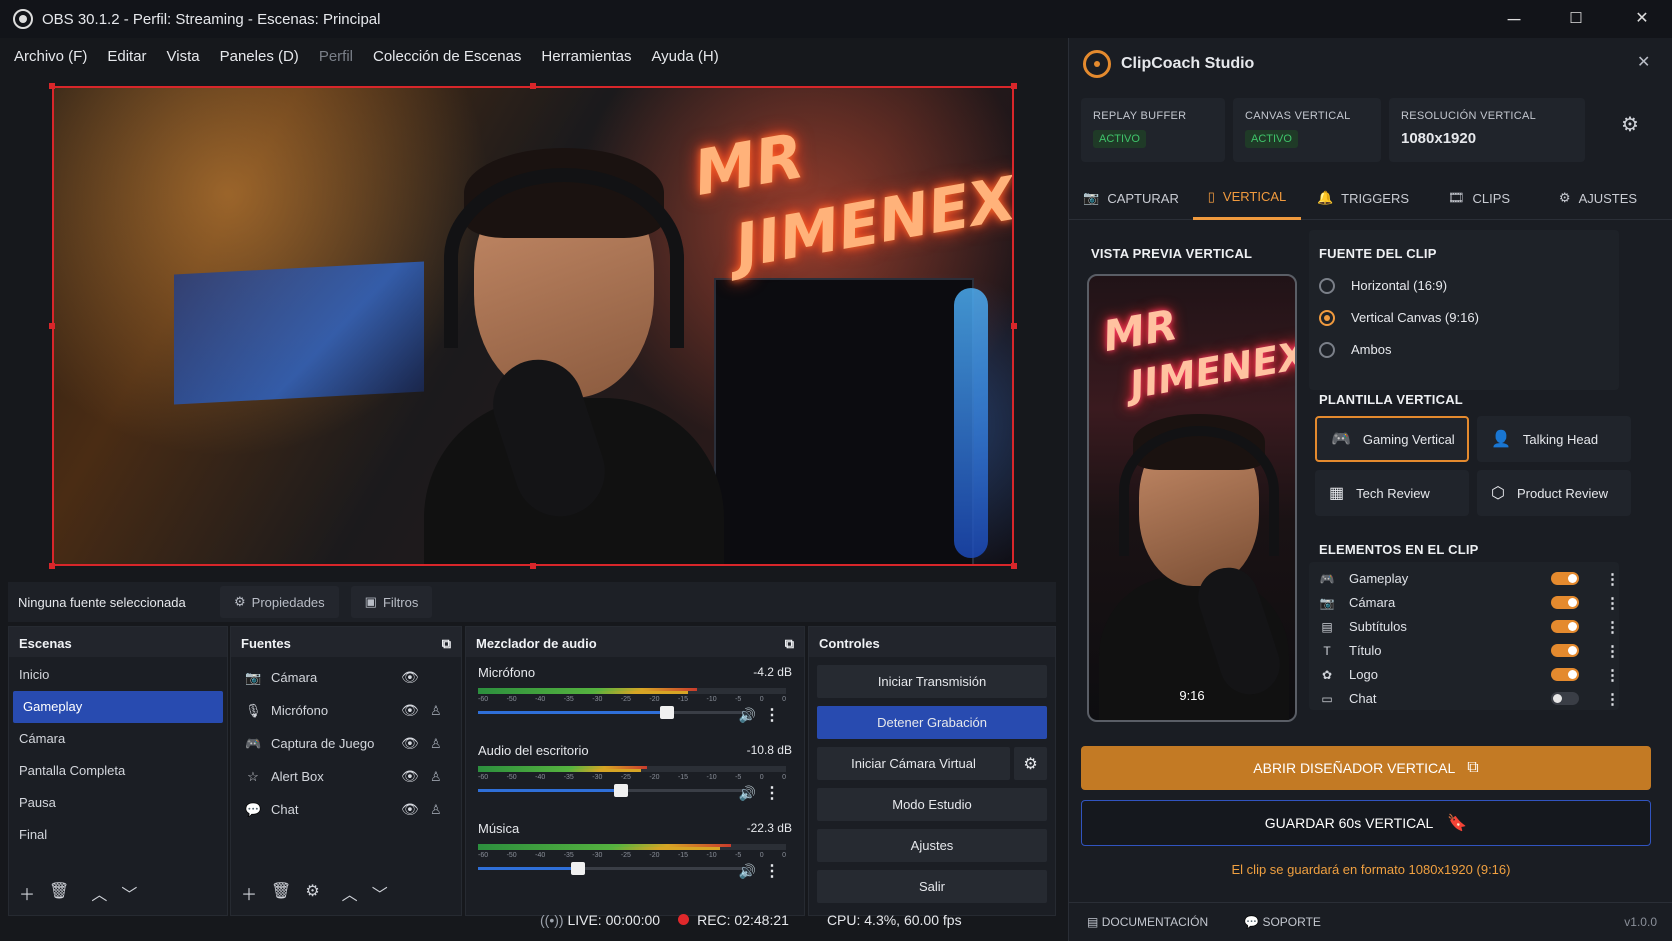  What do you see at coordinates (118, 771) in the screenshot?
I see `scene-item: Pantalla Completa` at bounding box center [118, 771].